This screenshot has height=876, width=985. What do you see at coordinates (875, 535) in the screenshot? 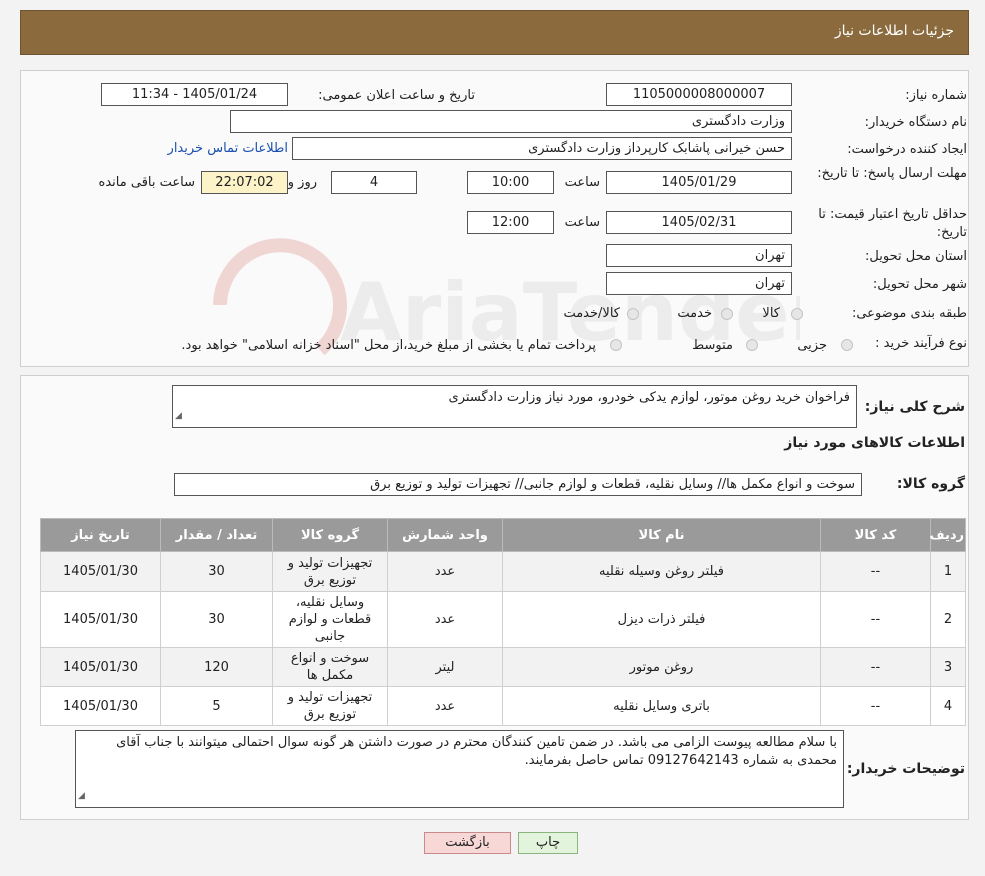
I see `col-header-code: کد کالا` at bounding box center [875, 535].